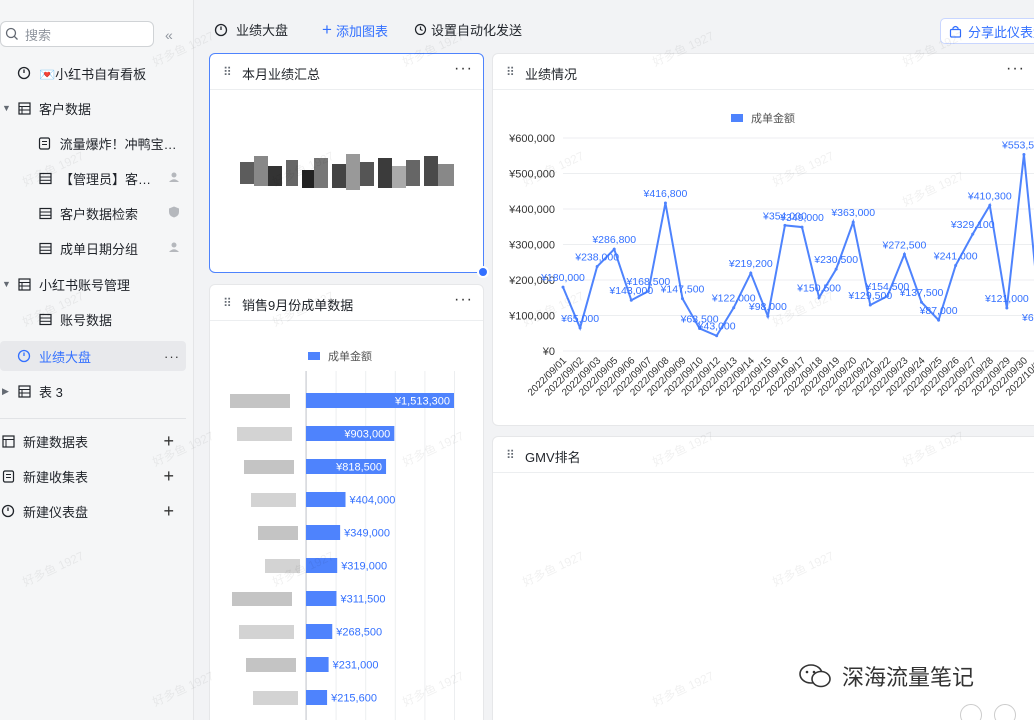 Image resolution: width=1034 pixels, height=720 pixels. What do you see at coordinates (93, 248) in the screenshot?
I see `sidebar-item-order-date-group: 成单日期分组` at bounding box center [93, 248].